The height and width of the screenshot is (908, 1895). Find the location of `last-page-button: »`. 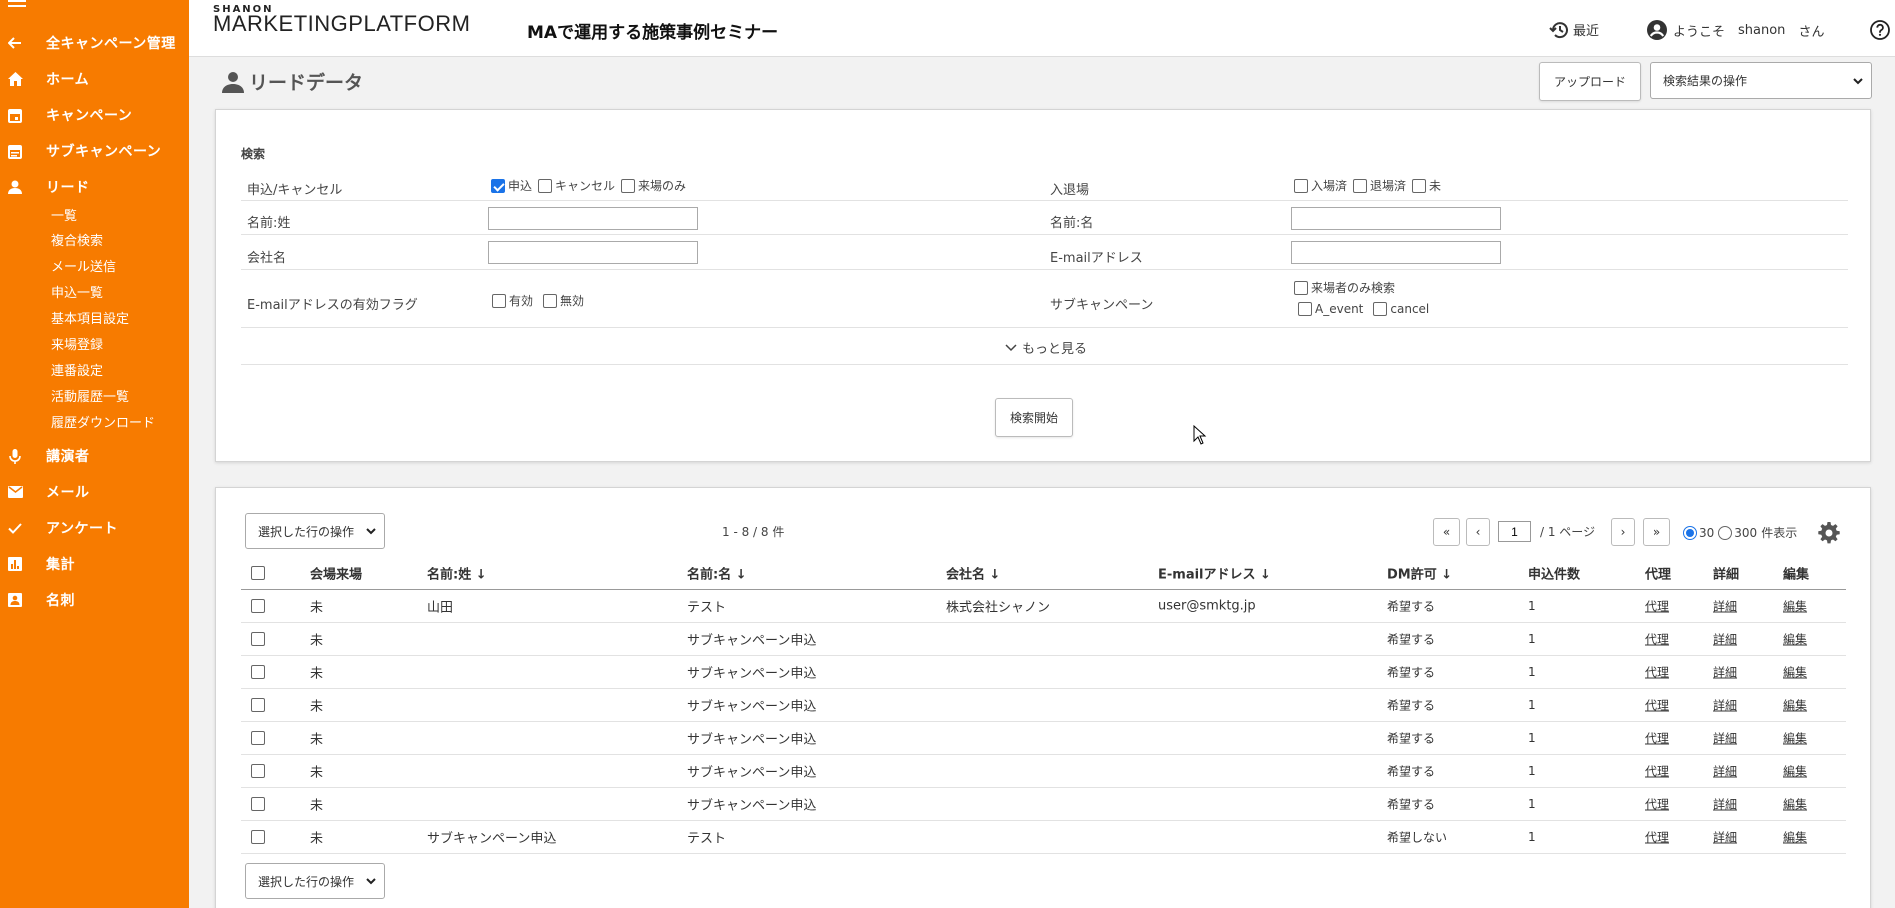

last-page-button: » is located at coordinates (1656, 532).